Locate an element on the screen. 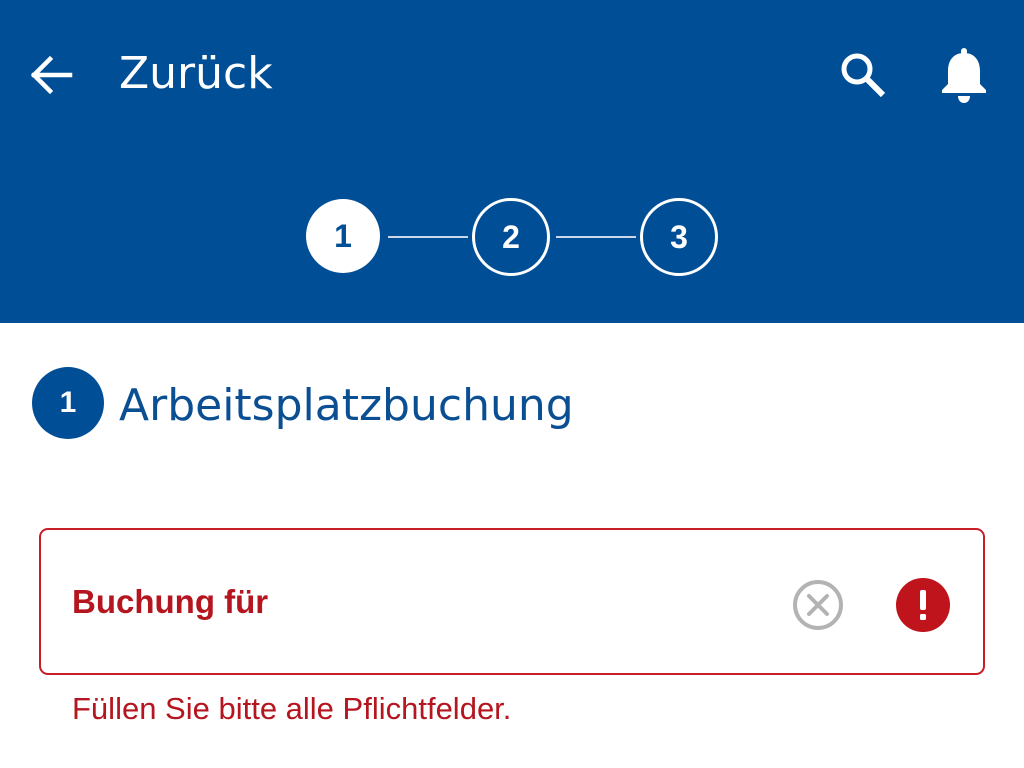  section-number-badge: 1 is located at coordinates (68, 403).